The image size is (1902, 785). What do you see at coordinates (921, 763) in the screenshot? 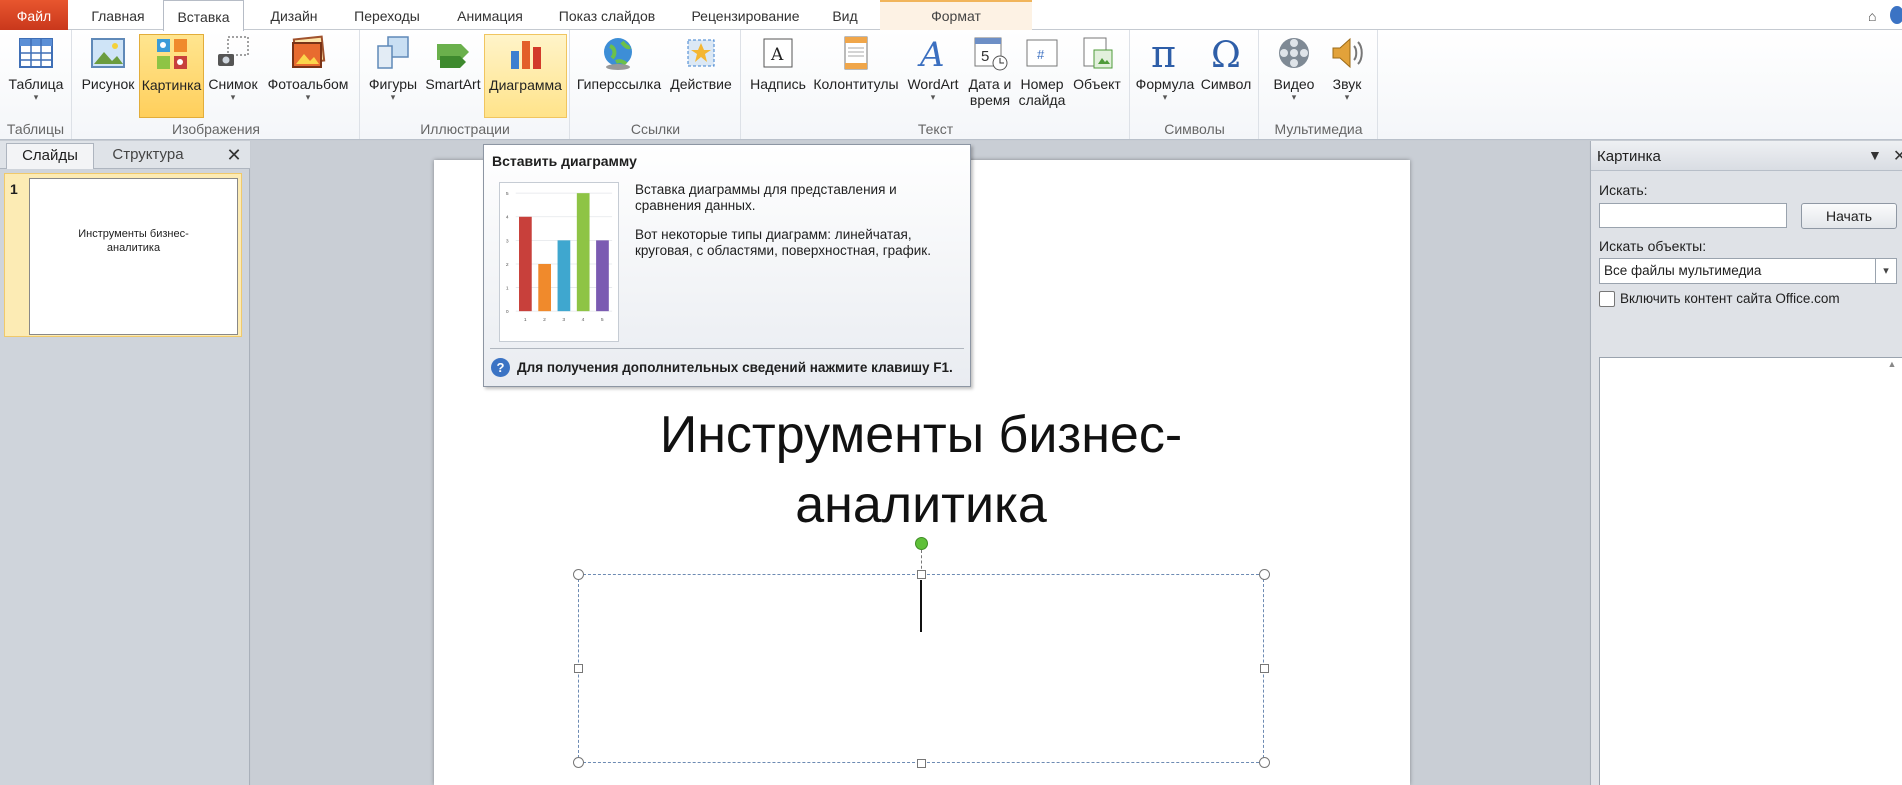
I see `resize-handle-bottom` at bounding box center [921, 763].